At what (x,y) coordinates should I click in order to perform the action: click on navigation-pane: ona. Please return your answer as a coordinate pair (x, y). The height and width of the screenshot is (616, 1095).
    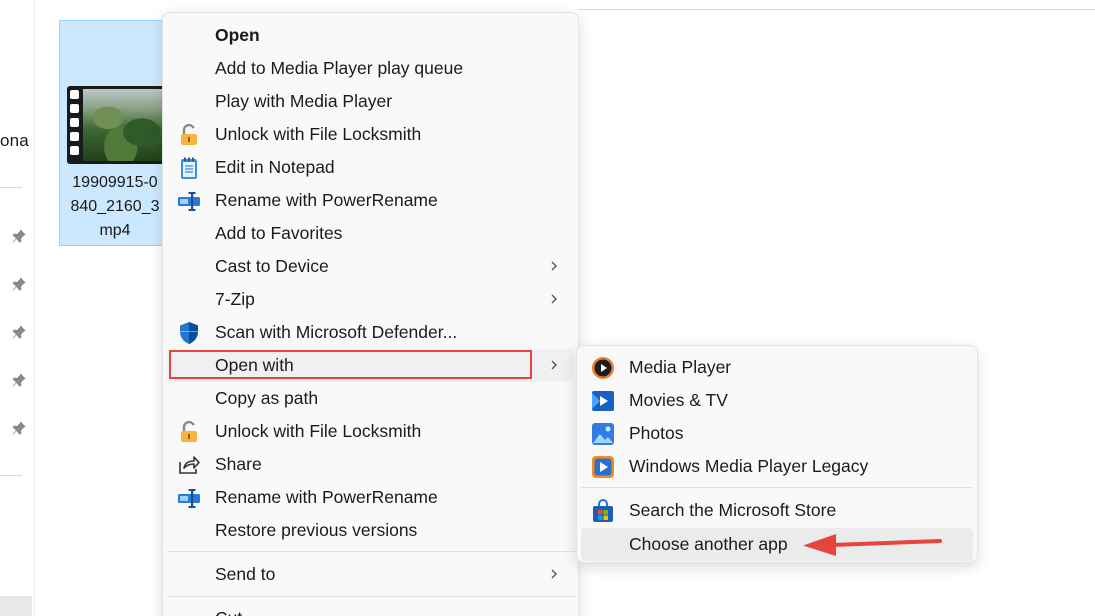
    Looking at the image, I should click on (17, 308).